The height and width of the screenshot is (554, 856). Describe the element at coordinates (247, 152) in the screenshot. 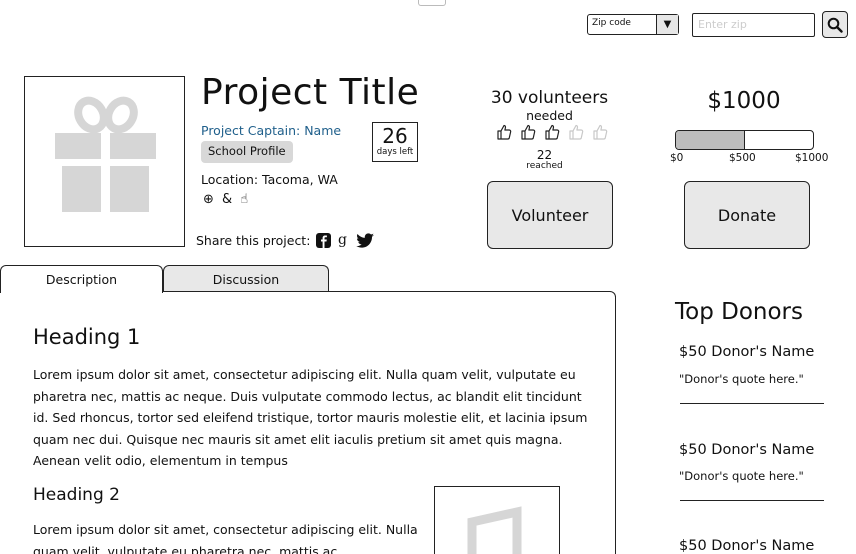

I see `school-profile-button: School Profile` at that location.